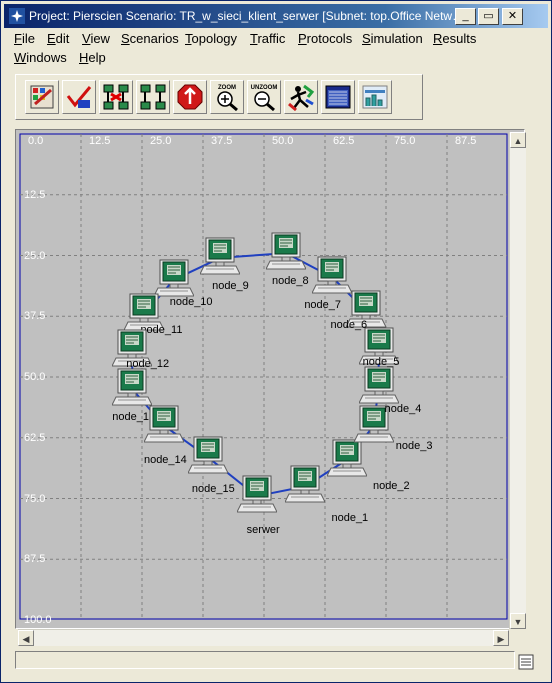  I want to click on maximize-button: ▭, so click(488, 16).